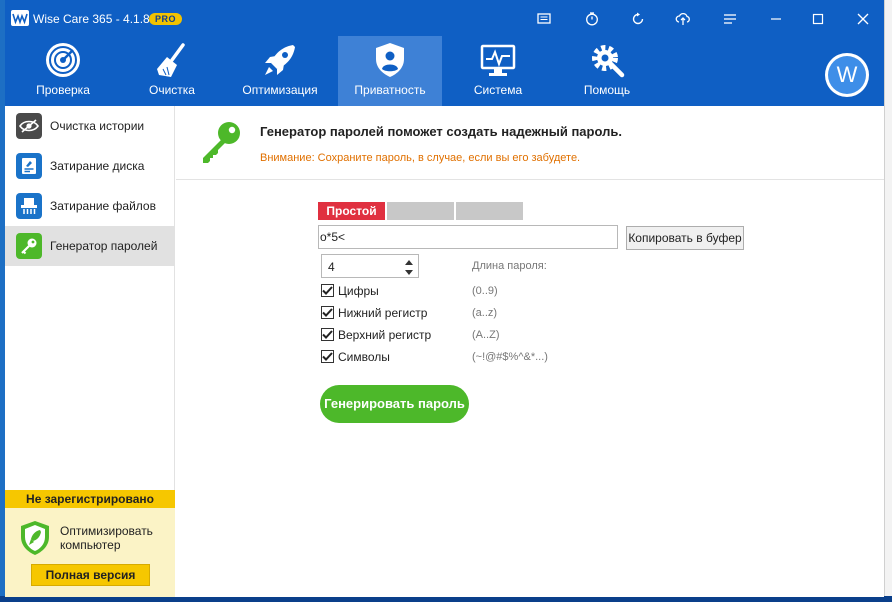  What do you see at coordinates (90, 575) in the screenshot?
I see `full-version-button: Полная версия` at bounding box center [90, 575].